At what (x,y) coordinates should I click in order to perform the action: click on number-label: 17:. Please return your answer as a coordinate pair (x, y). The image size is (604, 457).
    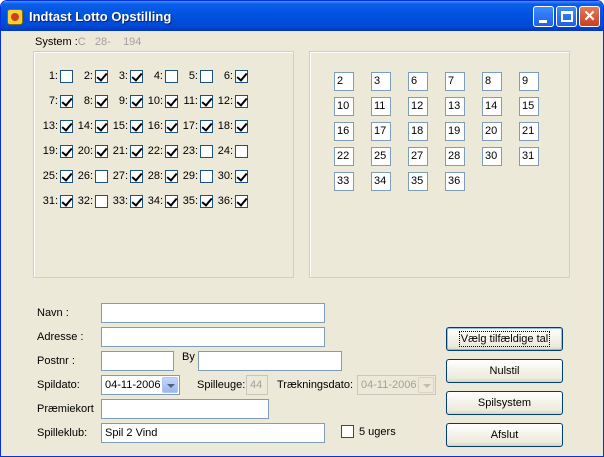
    Looking at the image, I should click on (190, 126).